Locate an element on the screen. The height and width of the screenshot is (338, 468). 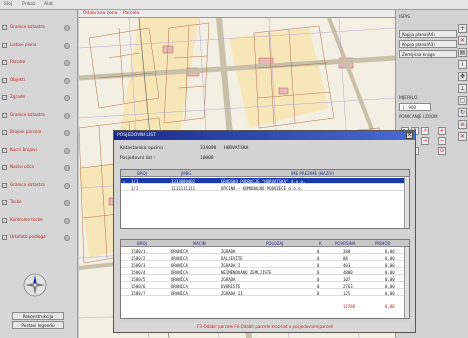
layer-item: ✓ Kucni brojevi is located at coordinates (39, 154).